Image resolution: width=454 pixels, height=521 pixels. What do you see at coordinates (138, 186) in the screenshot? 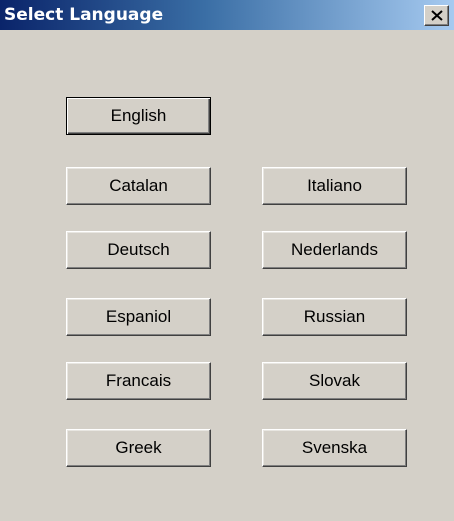
I see `catalan-button: Catalan` at bounding box center [138, 186].